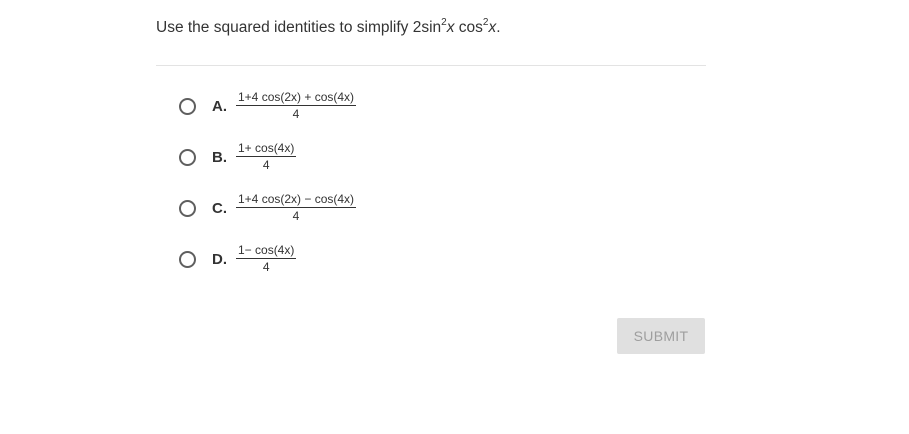  Describe the element at coordinates (266, 156) in the screenshot. I see `option-b-fraction: 1+ cos(4x) 4` at that location.